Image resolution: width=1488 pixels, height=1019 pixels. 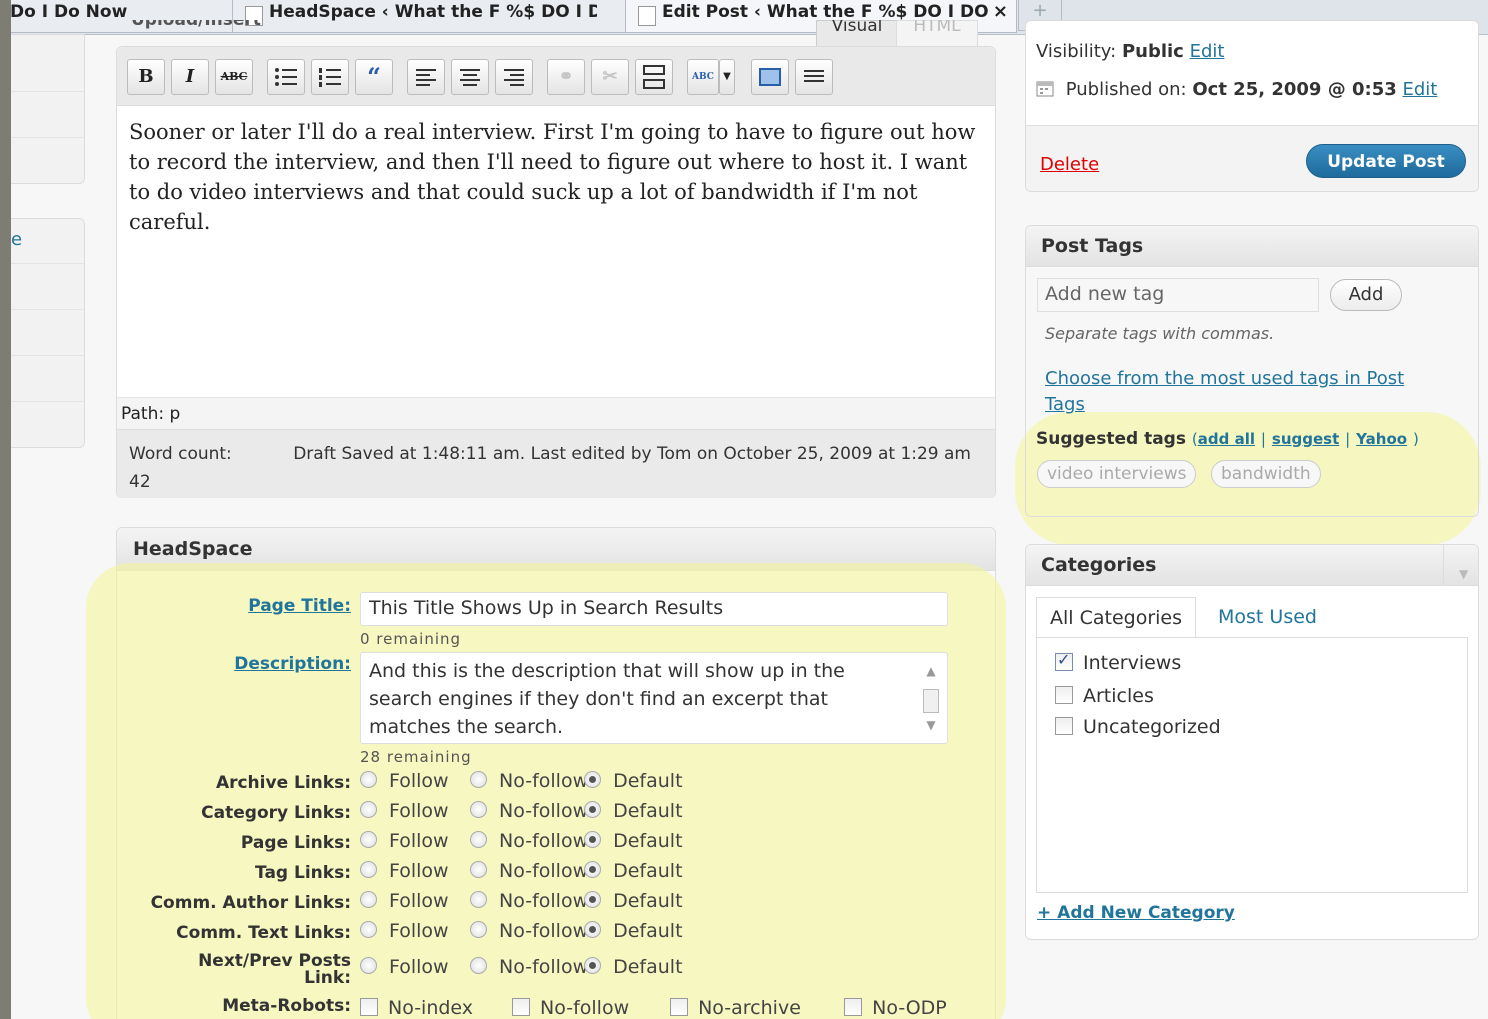 I want to click on unlink-button: ✂, so click(x=610, y=77).